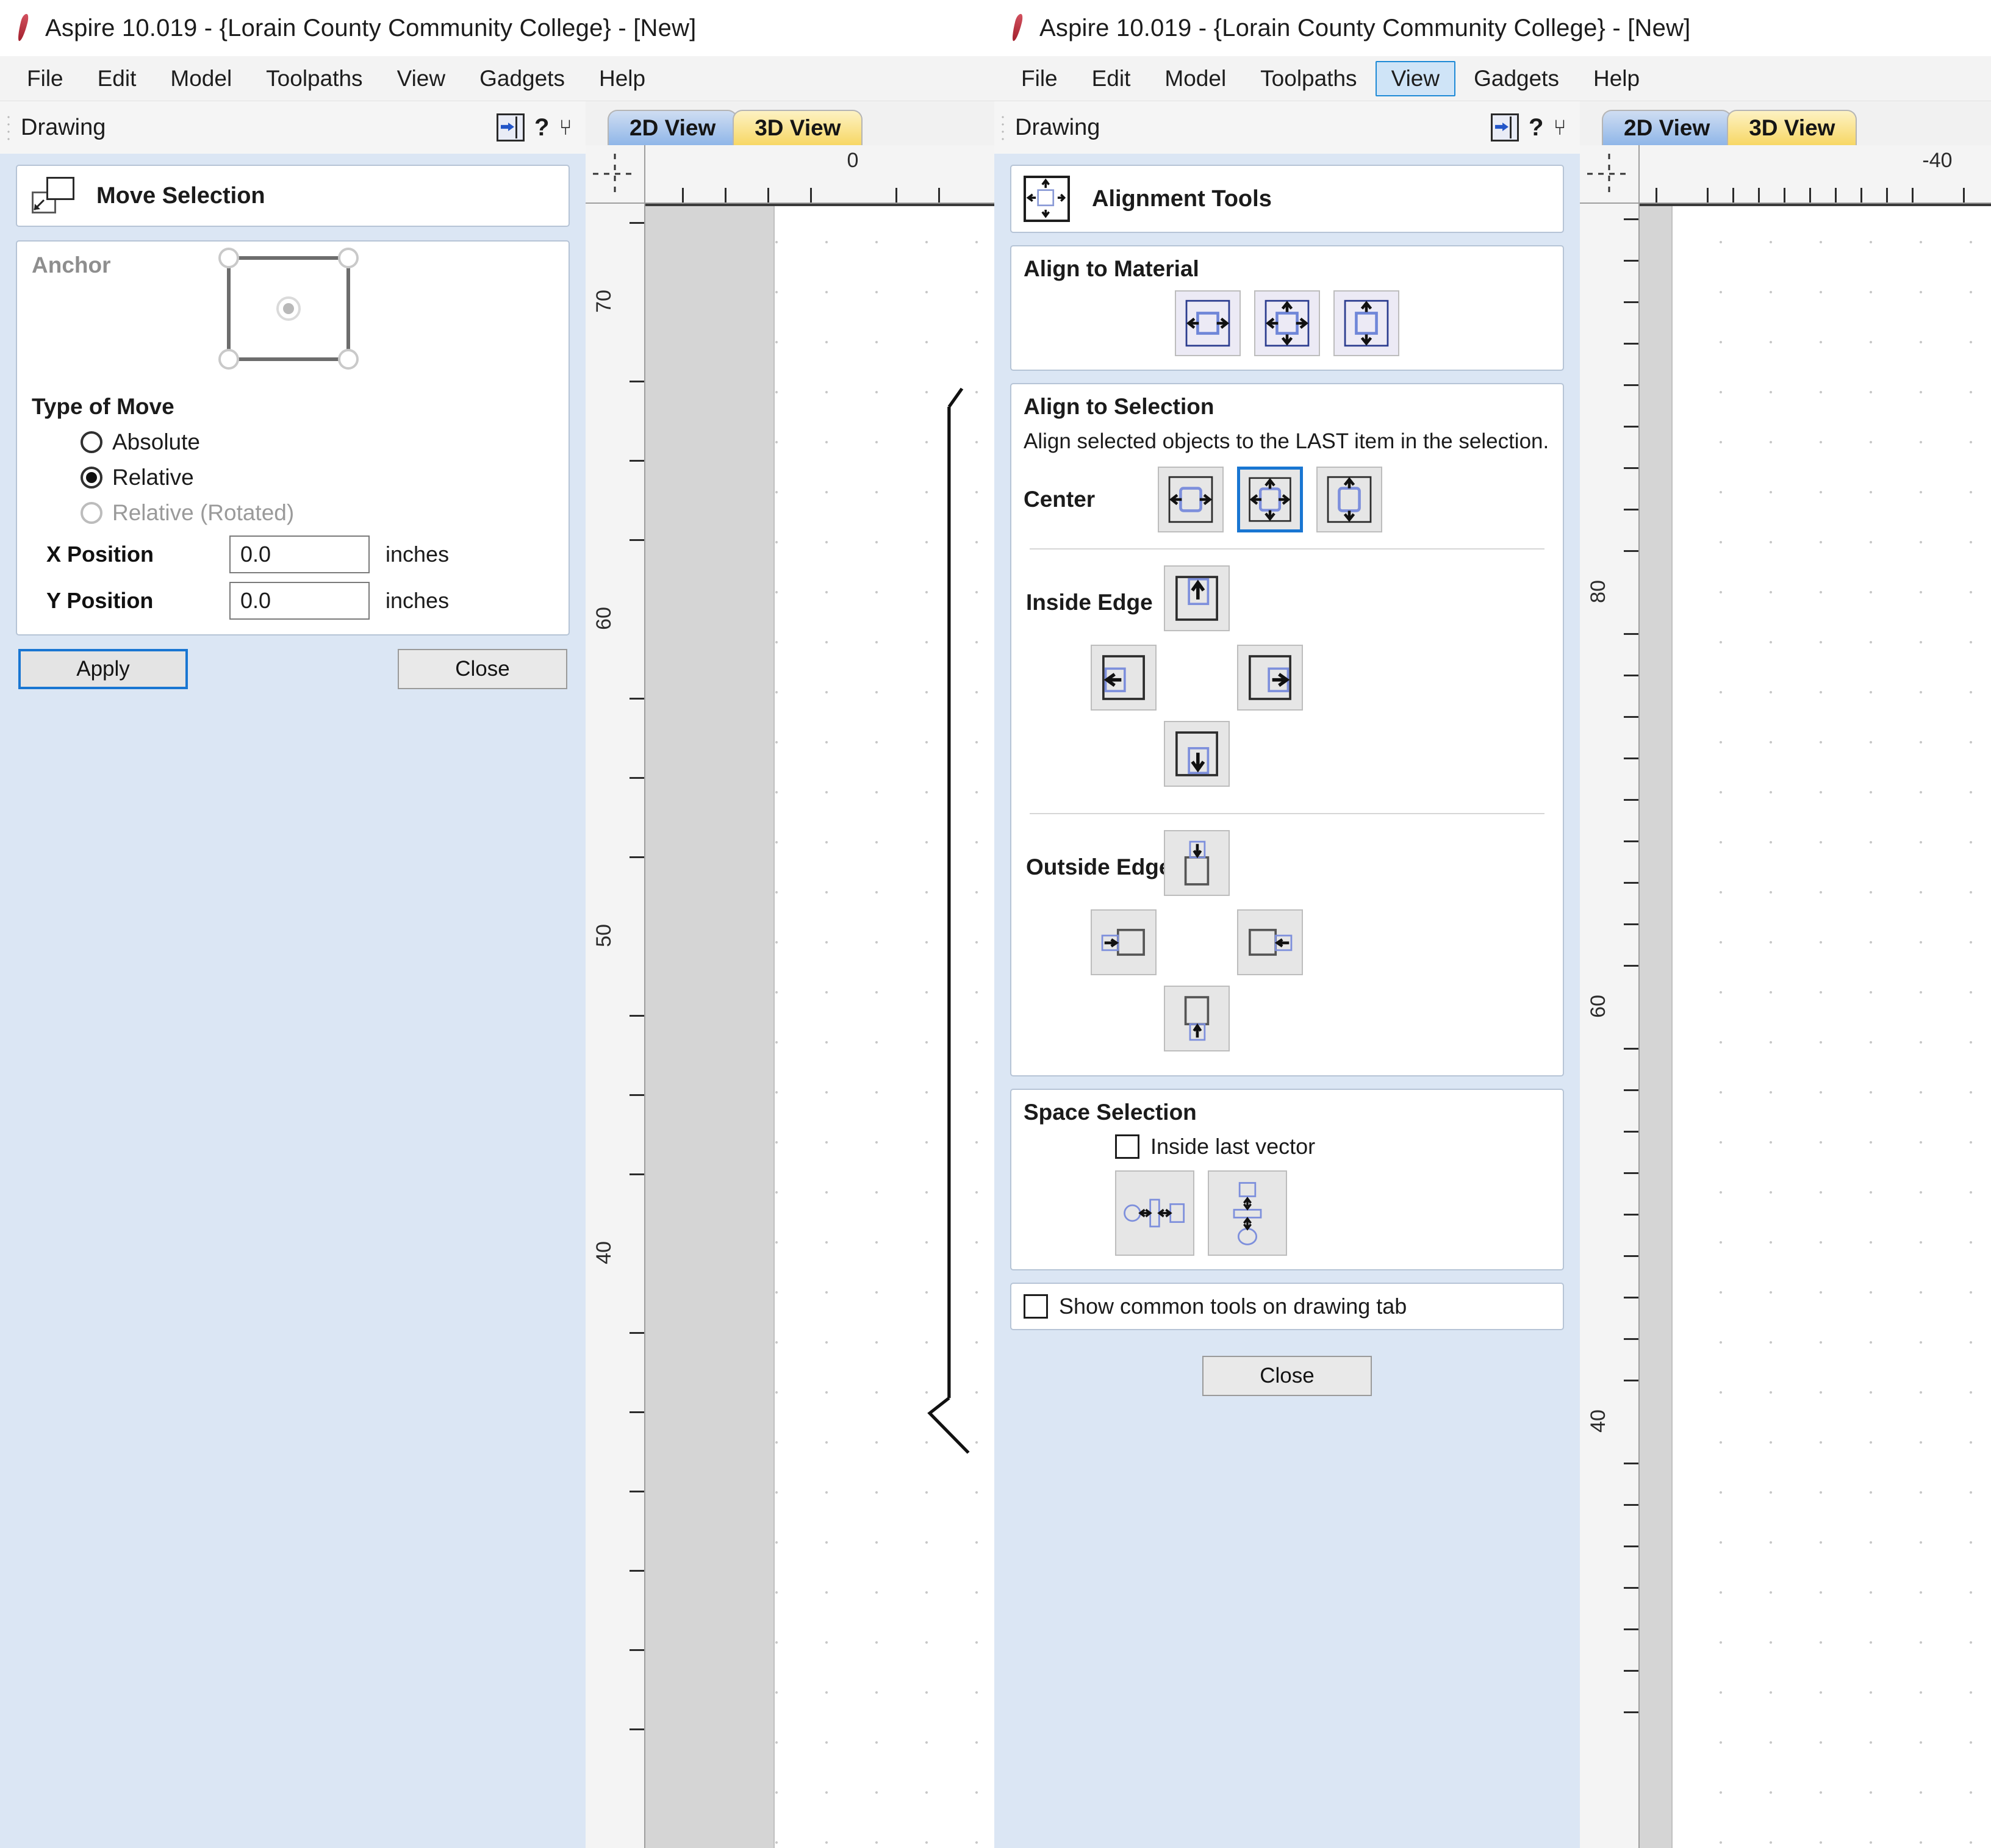  I want to click on align-material-center-both-button, so click(1287, 323).